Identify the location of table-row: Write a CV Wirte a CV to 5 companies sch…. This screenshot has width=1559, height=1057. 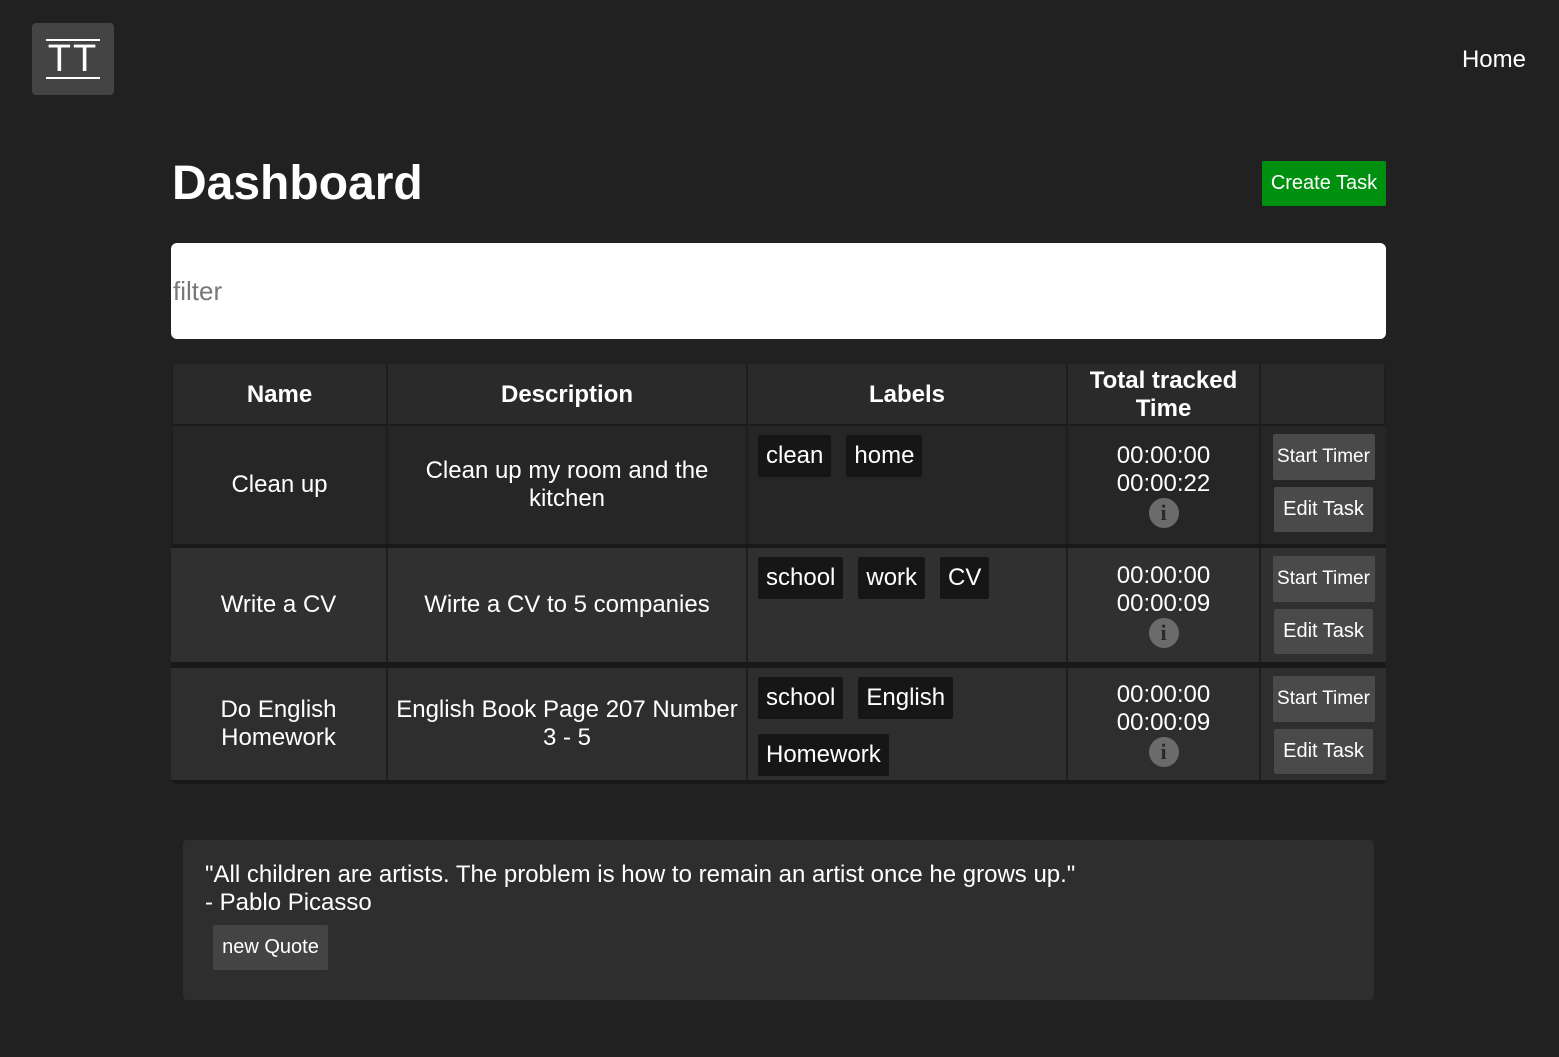
(778, 605).